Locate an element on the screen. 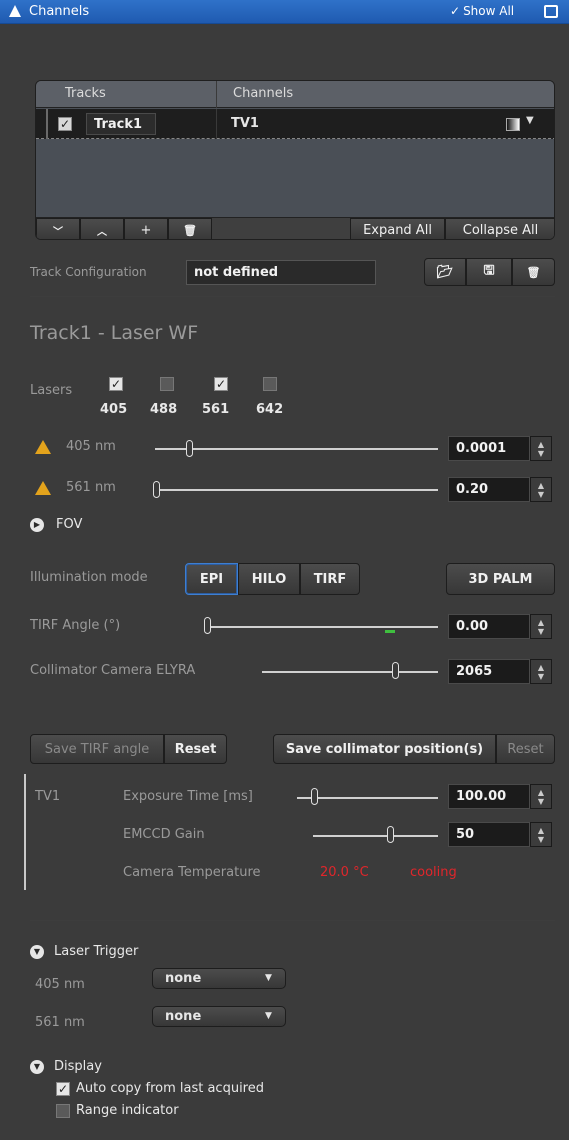  track-configuration-label: Track Configuration is located at coordinates (88, 272).